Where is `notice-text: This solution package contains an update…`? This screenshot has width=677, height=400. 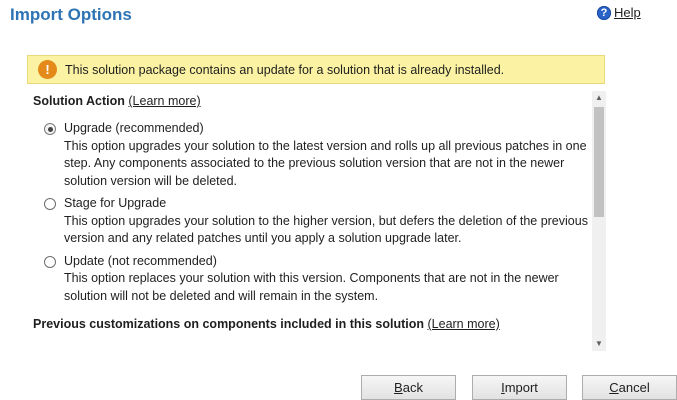 notice-text: This solution package contains an update… is located at coordinates (285, 69).